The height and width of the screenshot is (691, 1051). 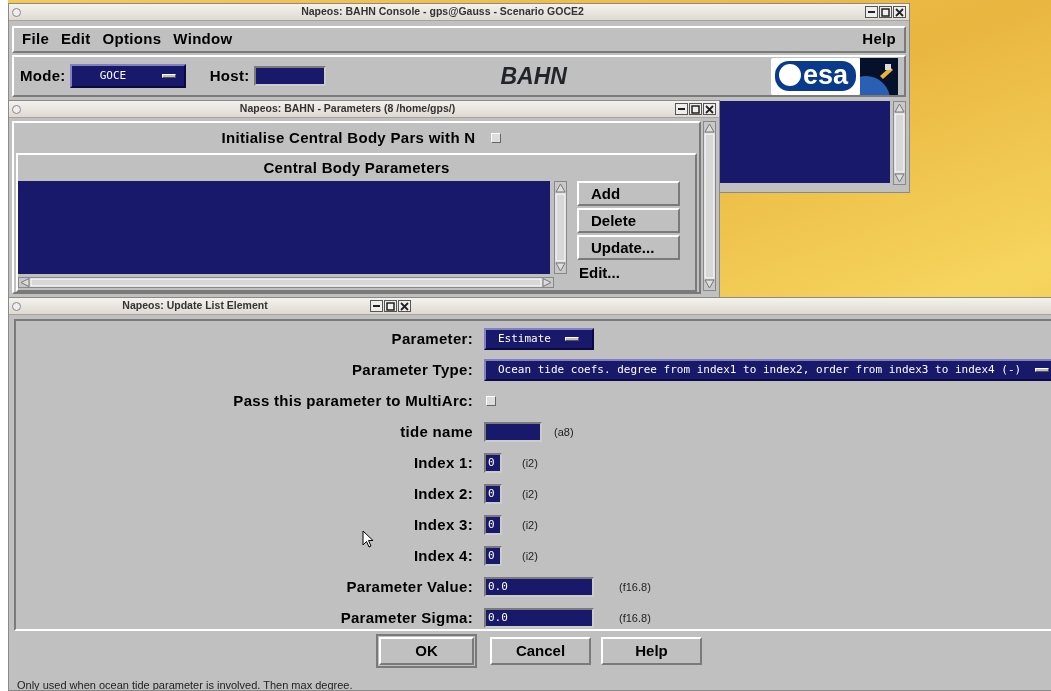 What do you see at coordinates (628, 220) in the screenshot?
I see `action-button: Delete` at bounding box center [628, 220].